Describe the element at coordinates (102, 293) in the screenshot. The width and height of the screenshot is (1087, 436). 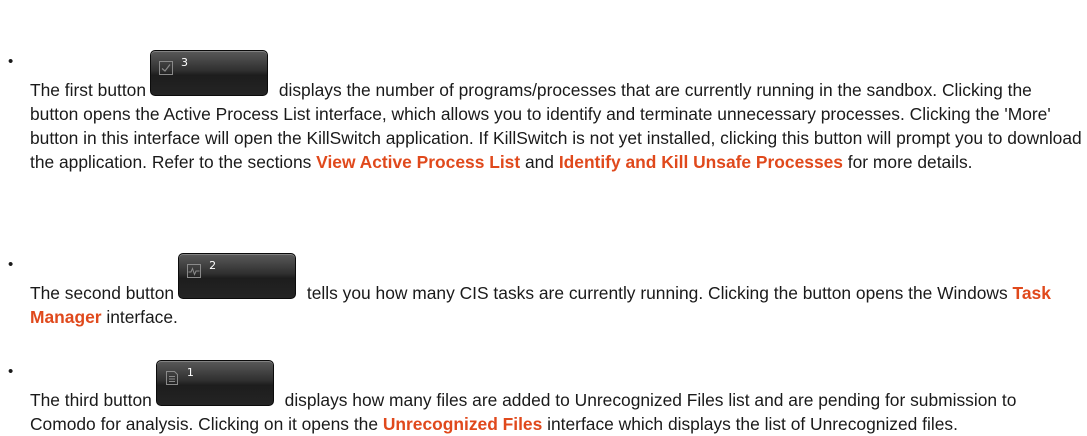
I see `item-lead-text: The second button` at that location.